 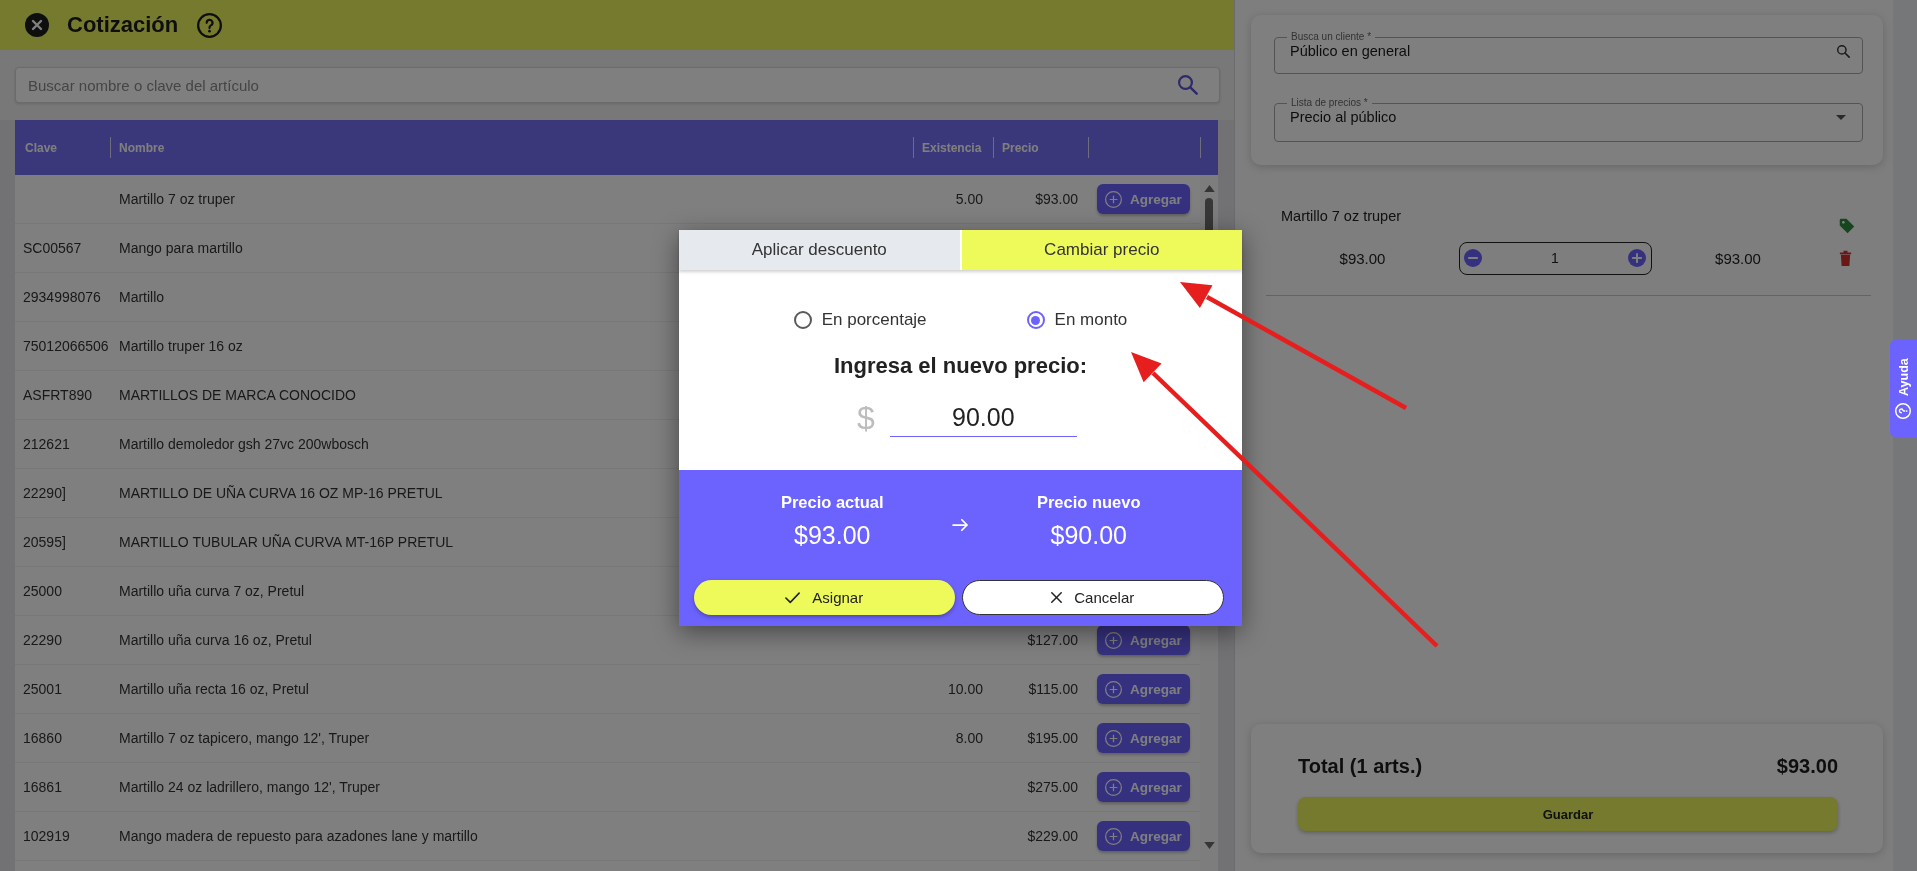 What do you see at coordinates (181, 346) in the screenshot?
I see `table-cell: Martillo truper 16 oz` at bounding box center [181, 346].